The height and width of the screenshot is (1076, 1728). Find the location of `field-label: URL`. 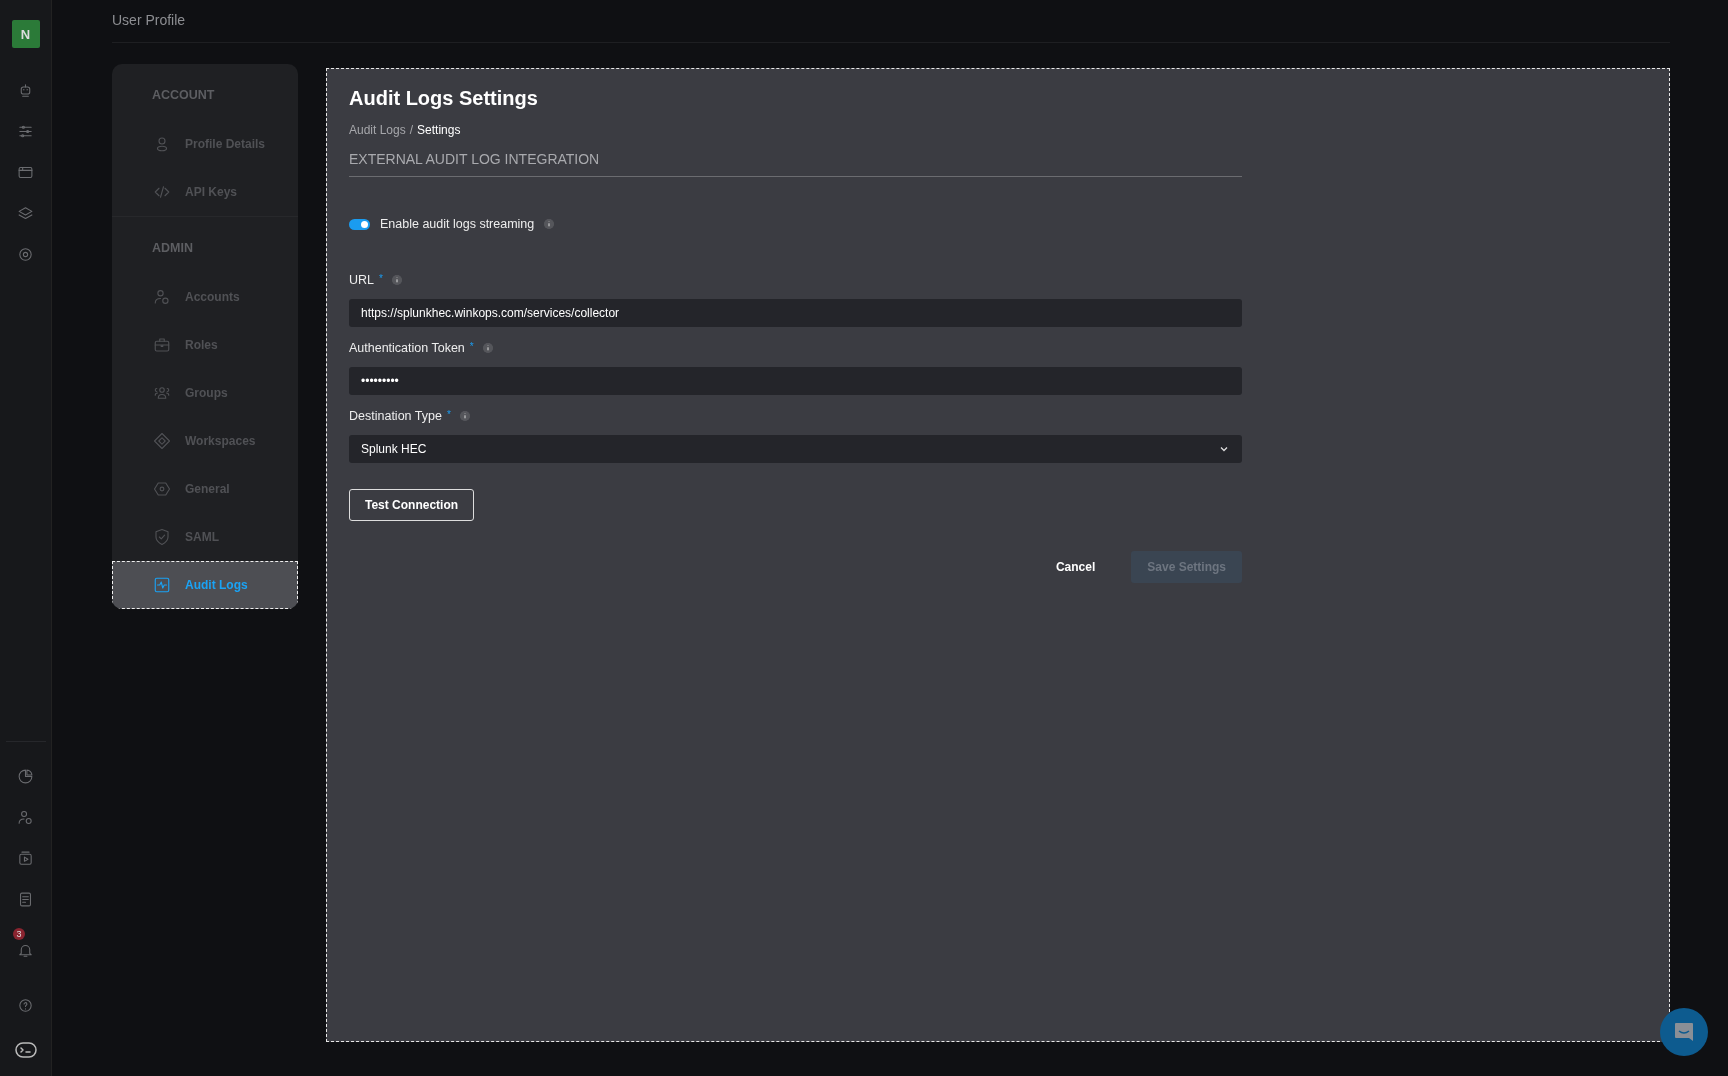

field-label: URL is located at coordinates (361, 280).